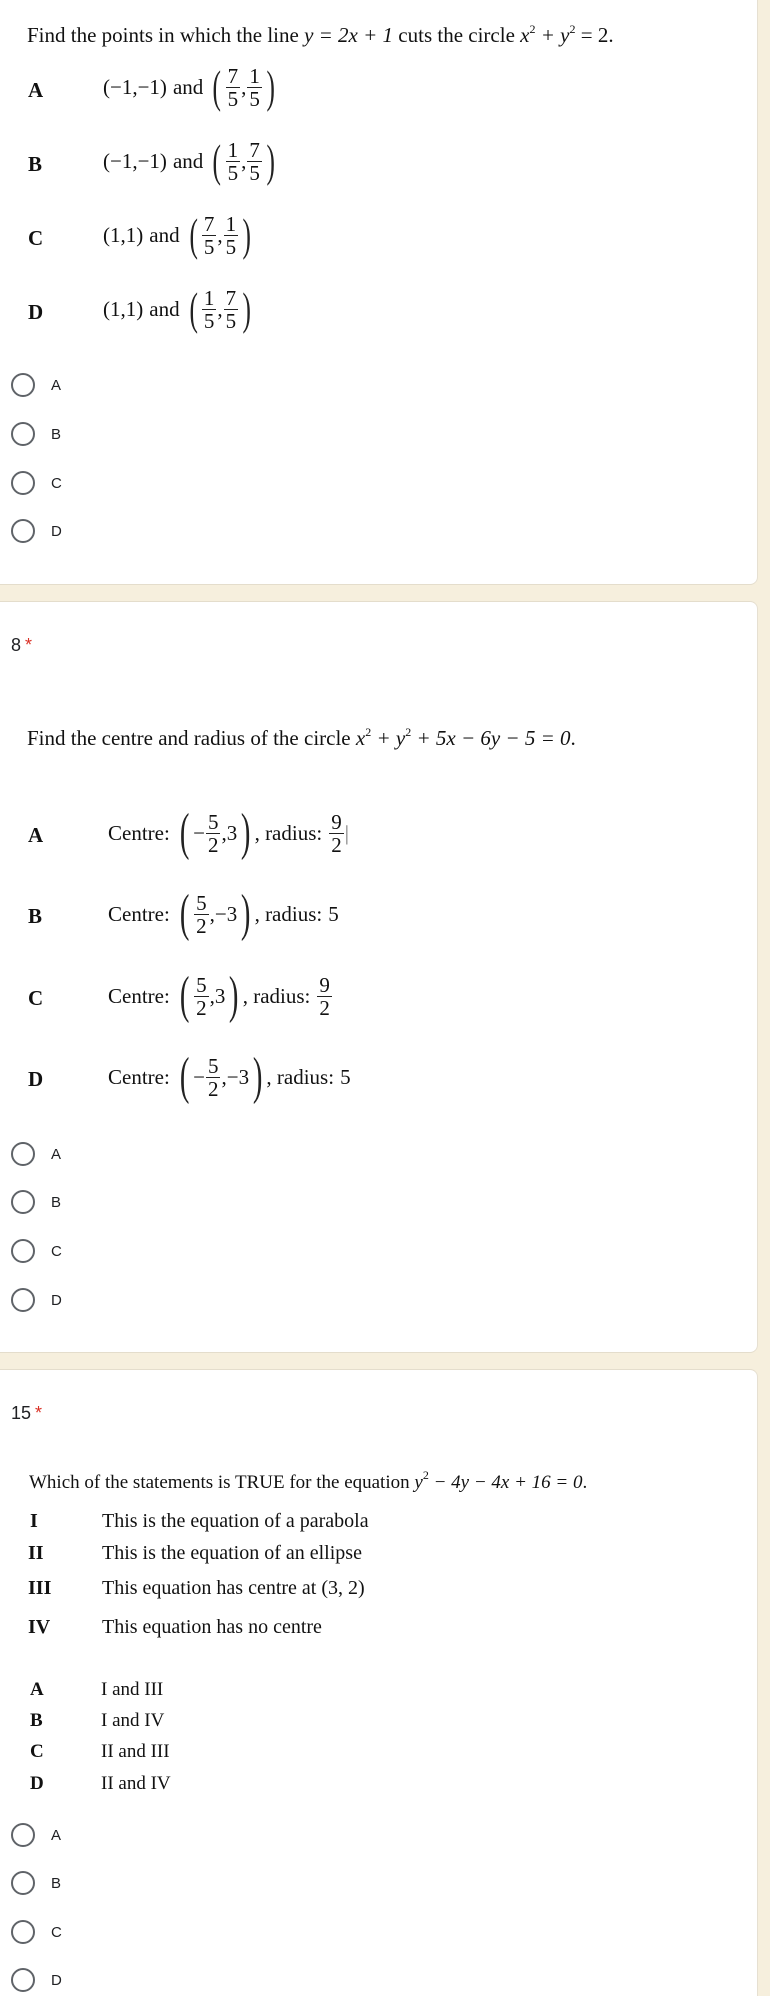 Image resolution: width=770 pixels, height=1996 pixels. Describe the element at coordinates (34, 1521) in the screenshot. I see `statement-label: I` at that location.